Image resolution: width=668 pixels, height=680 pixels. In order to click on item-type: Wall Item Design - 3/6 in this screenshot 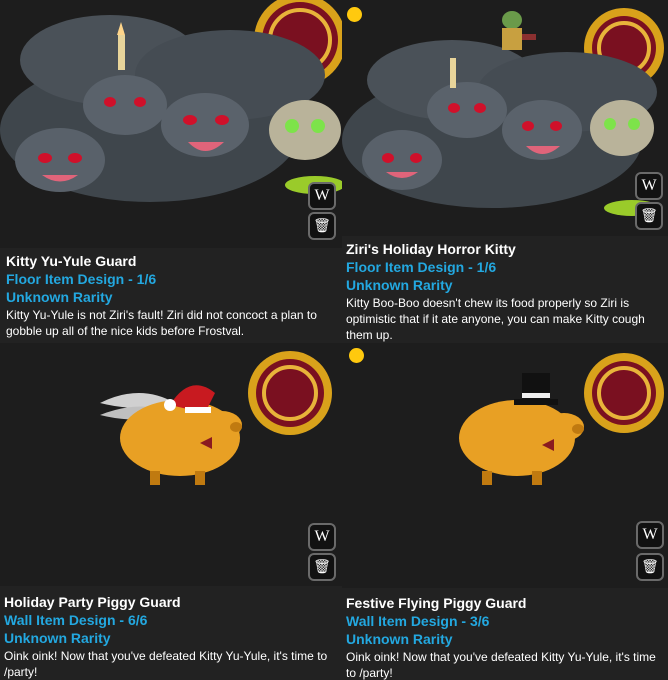, I will do `click(418, 621)`.